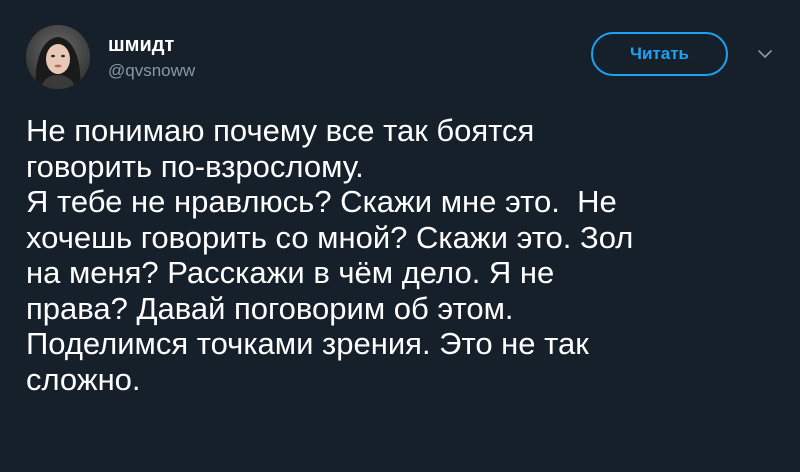 The image size is (800, 472). Describe the element at coordinates (765, 54) in the screenshot. I see `chevron-down-icon` at that location.